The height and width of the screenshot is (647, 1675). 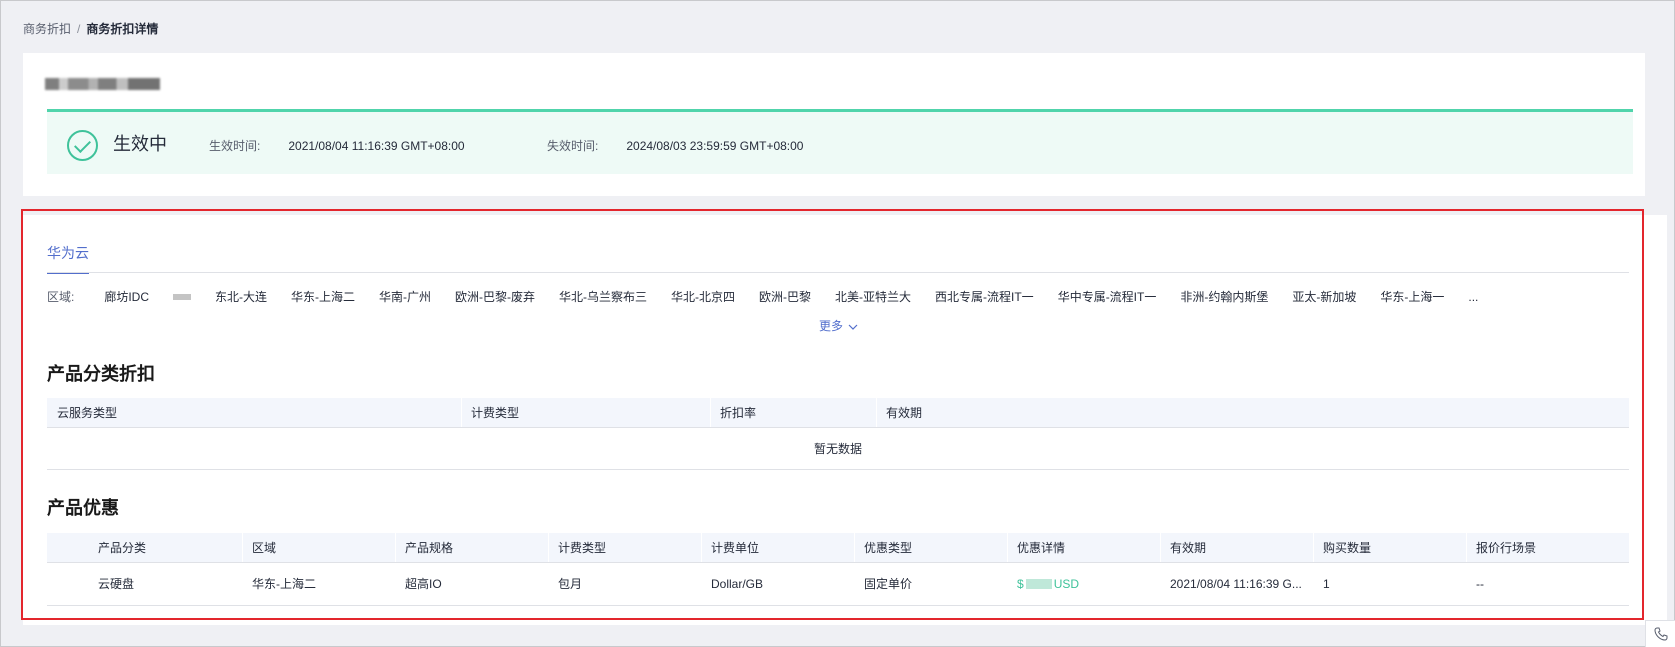 I want to click on region-label: 区域:, so click(x=61, y=297).